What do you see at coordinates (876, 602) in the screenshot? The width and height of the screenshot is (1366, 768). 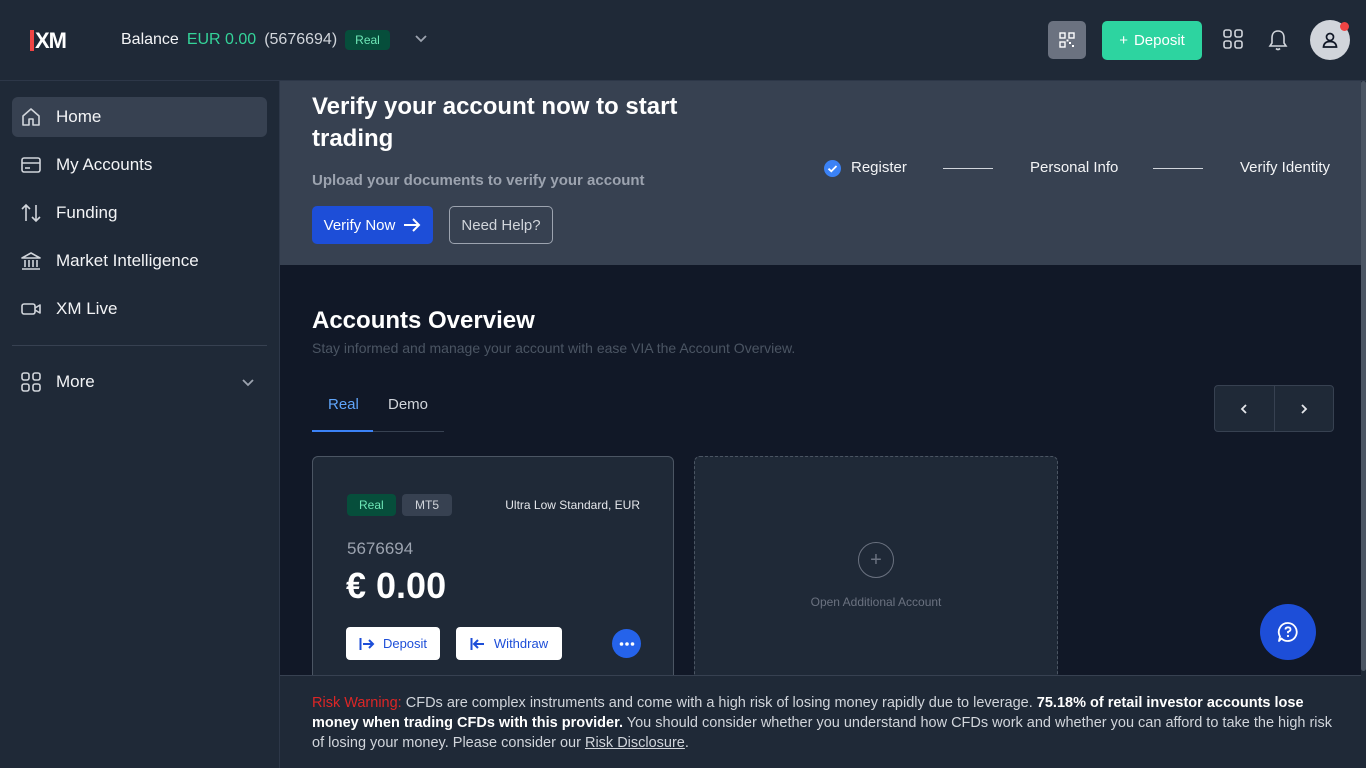 I see `open-additional-account-label: Open Additional Account` at bounding box center [876, 602].